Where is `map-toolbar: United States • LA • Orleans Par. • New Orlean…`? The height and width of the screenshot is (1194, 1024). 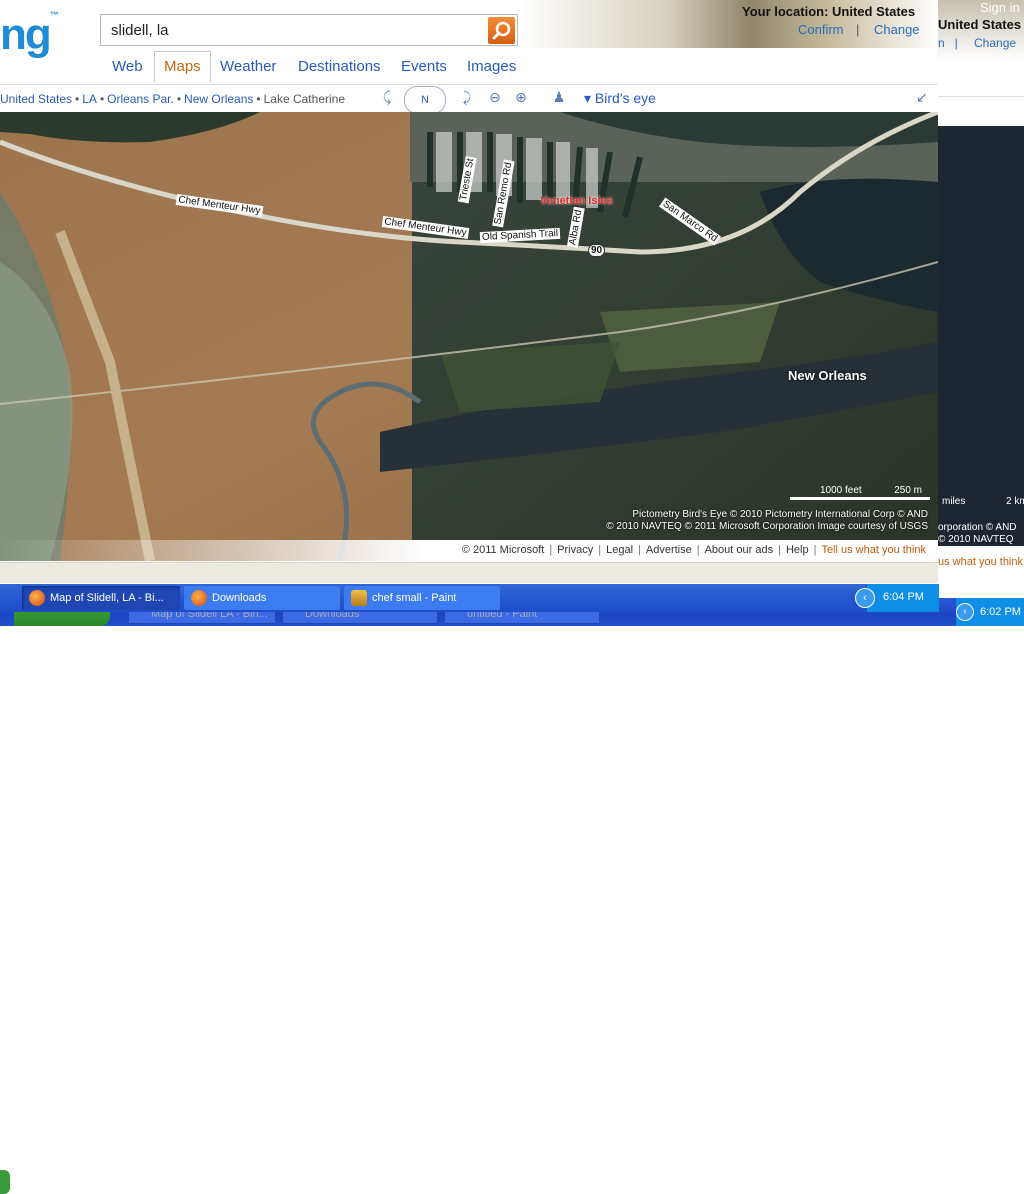 map-toolbar: United States • LA • Orleans Par. • New Orlean… is located at coordinates (469, 99).